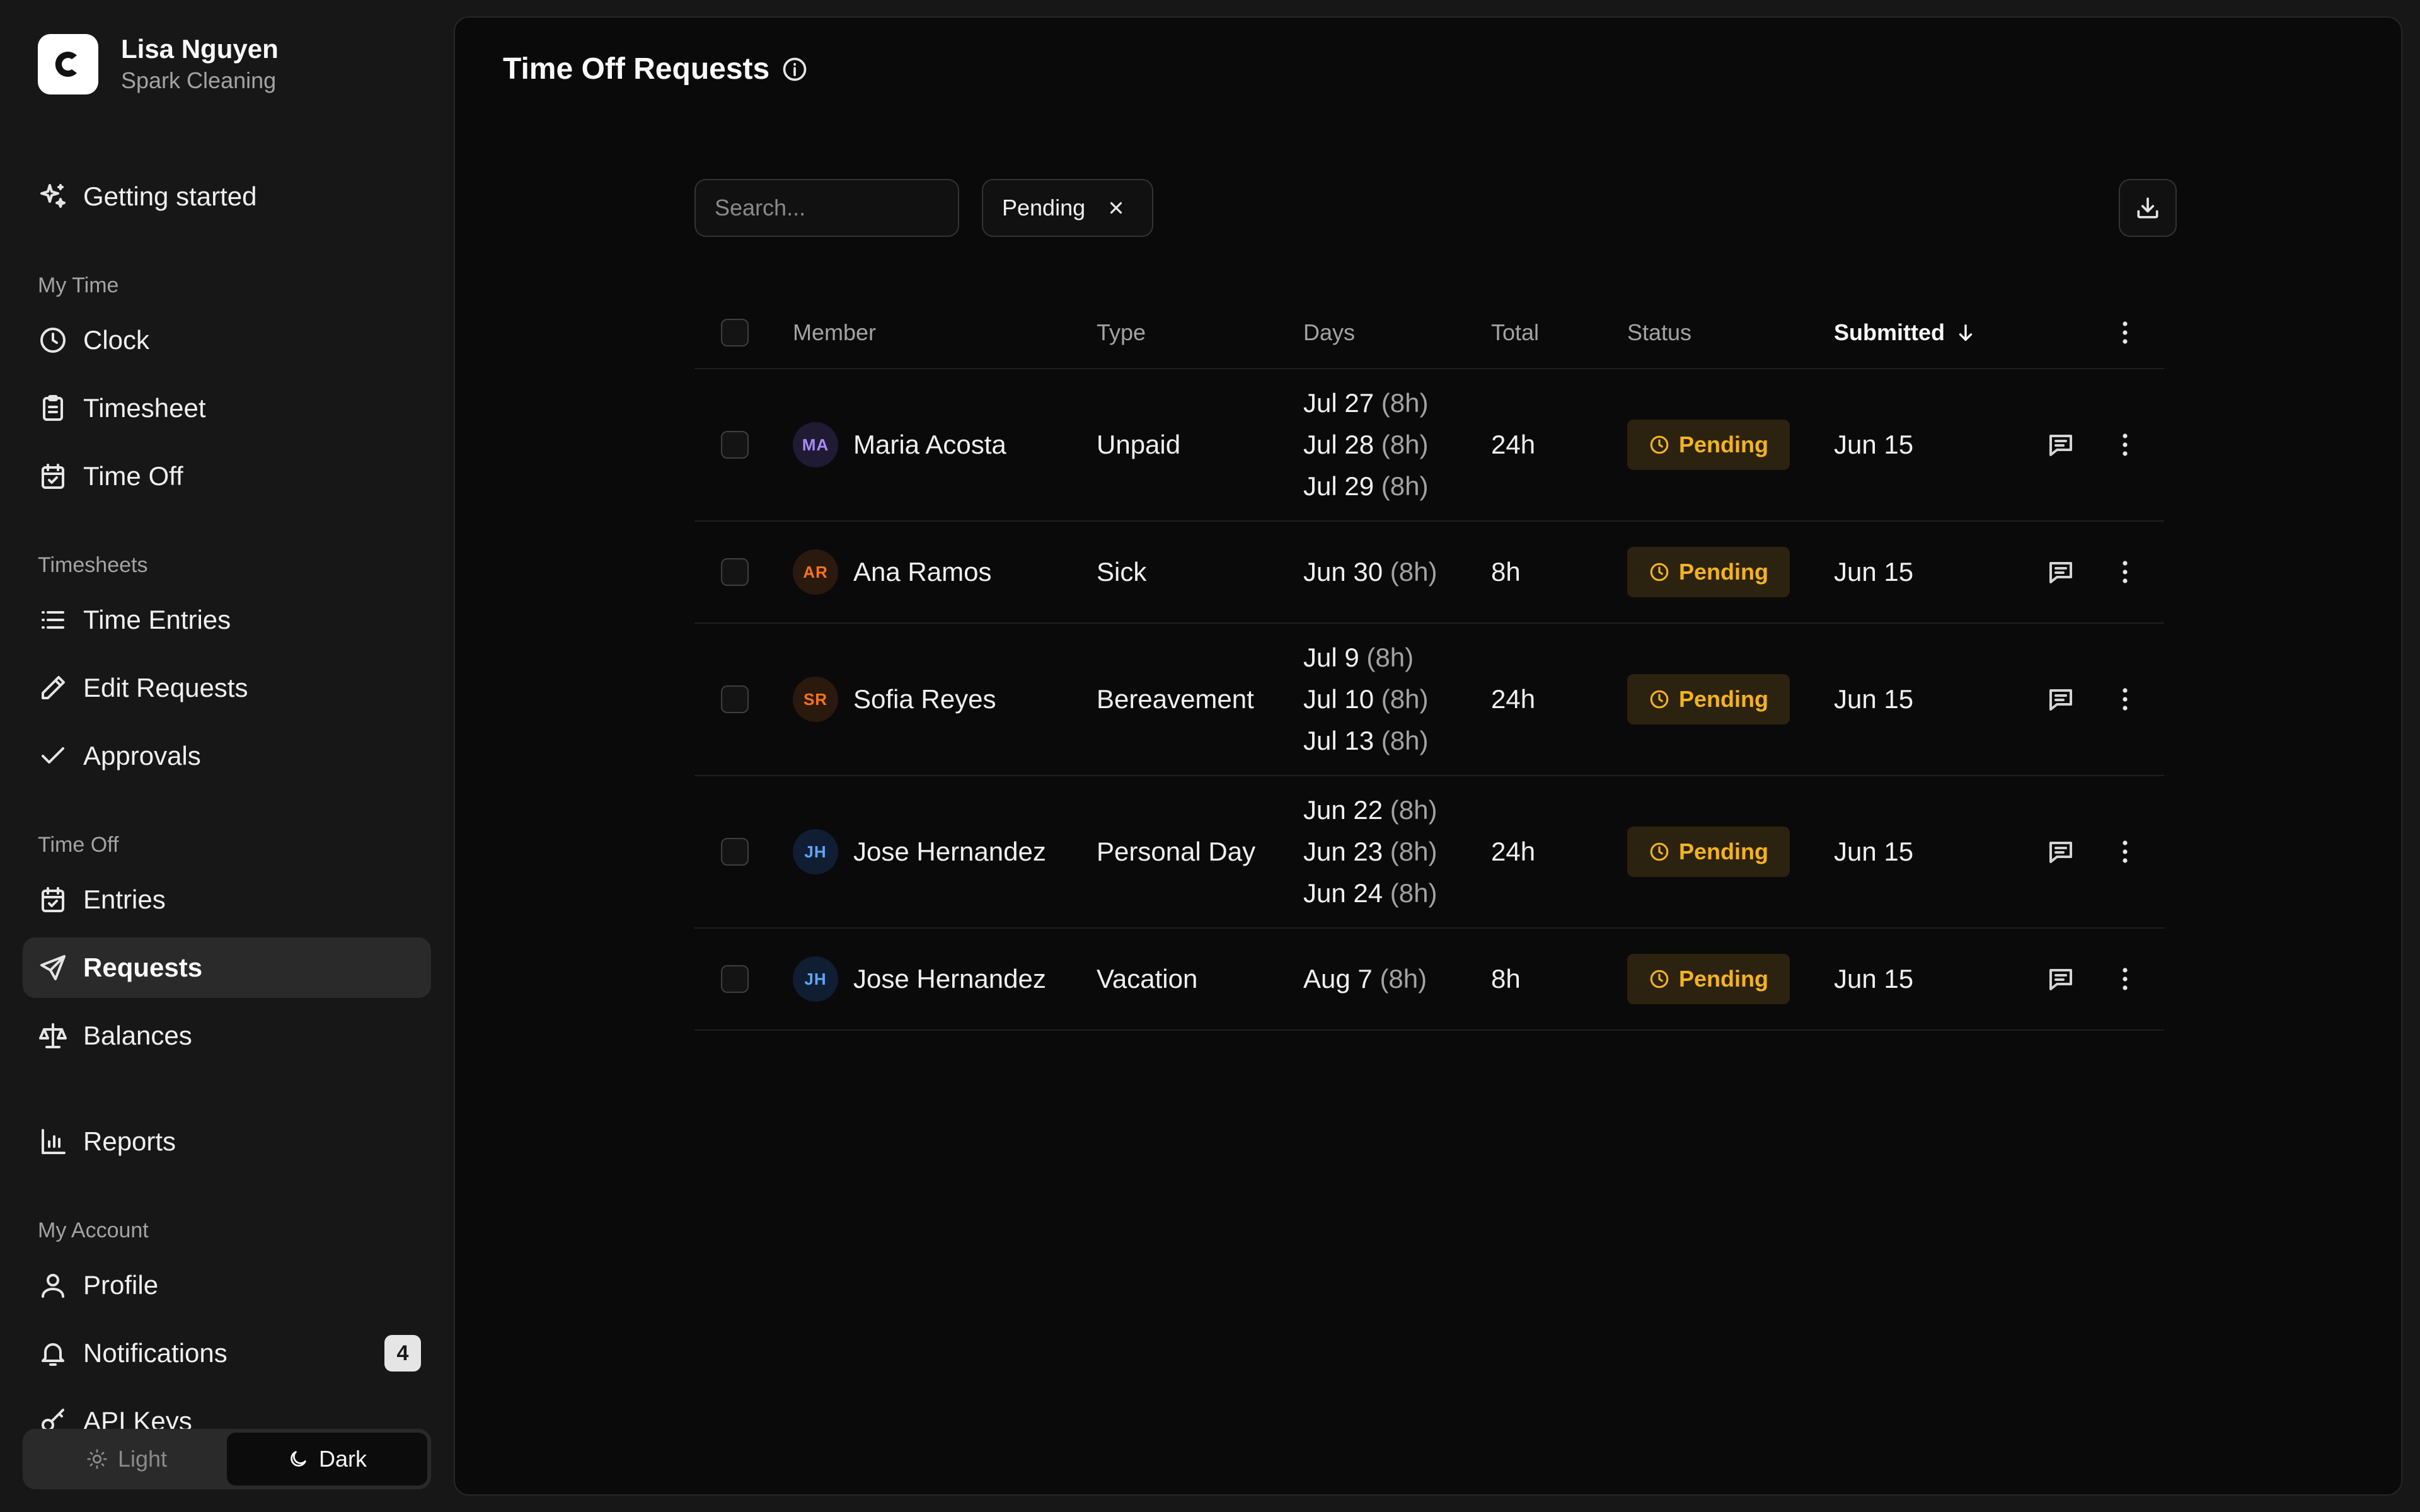  What do you see at coordinates (53, 1285) in the screenshot?
I see `user-icon` at bounding box center [53, 1285].